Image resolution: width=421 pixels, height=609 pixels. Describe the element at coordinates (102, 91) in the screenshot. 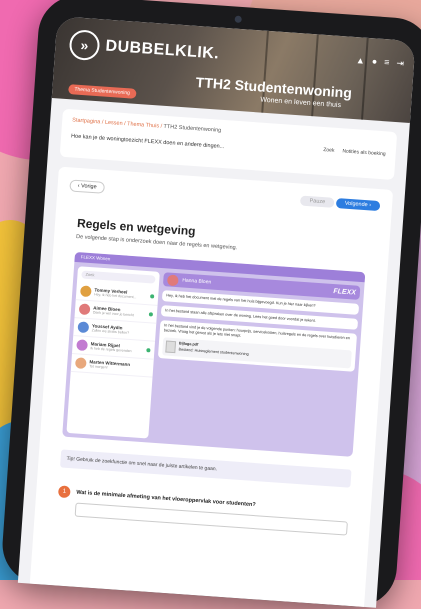

I see `theme-badge: Thema Studentenwoning` at that location.